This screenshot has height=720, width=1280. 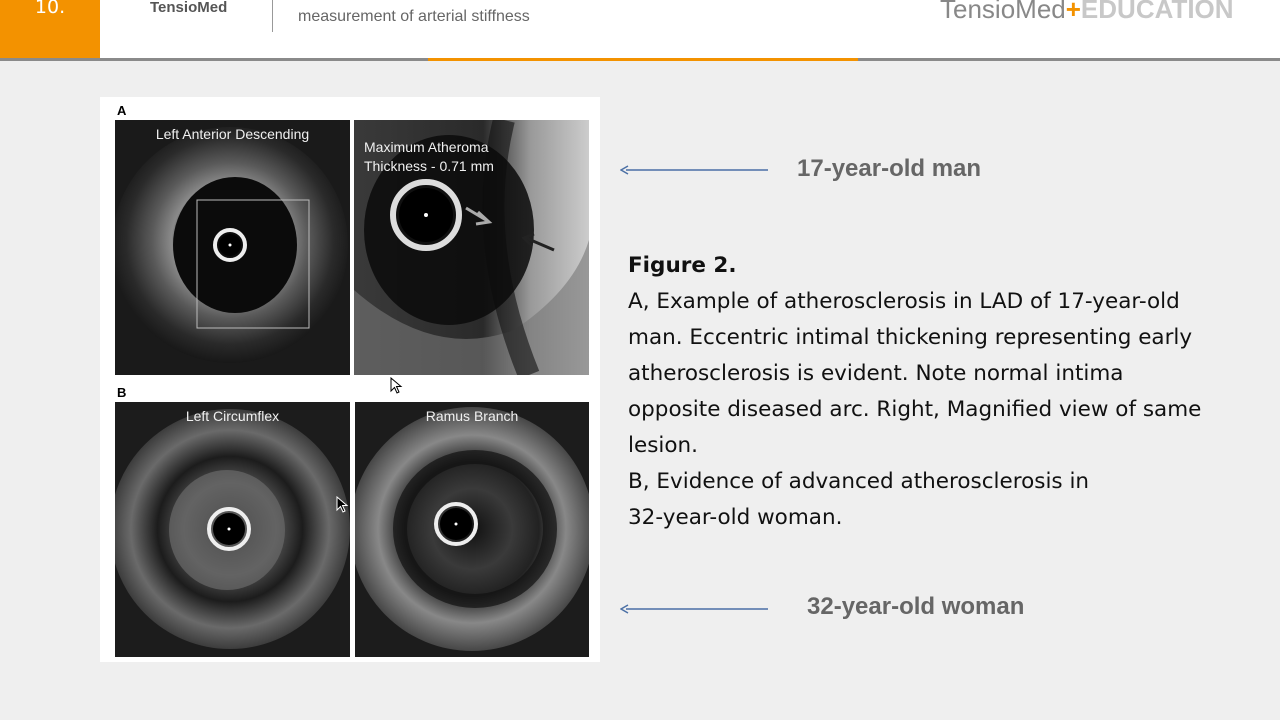 What do you see at coordinates (429, 166) in the screenshot?
I see `ivus-label-magnified-line2: Thickness - 0.71 mm` at bounding box center [429, 166].